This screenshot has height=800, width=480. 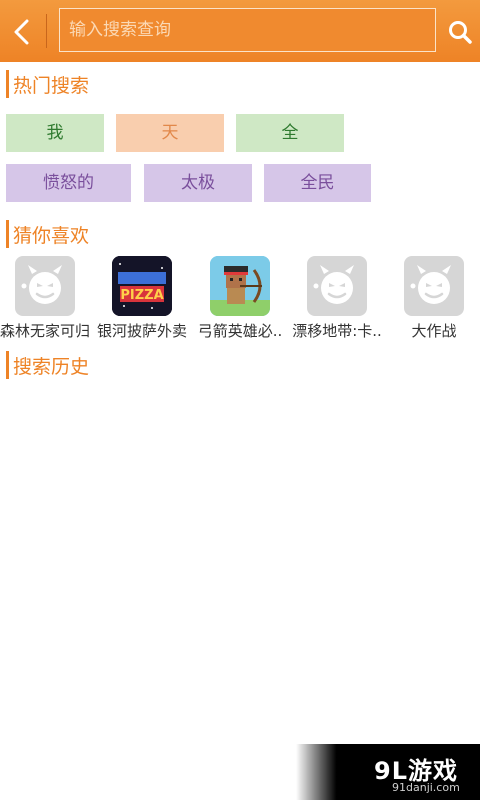 I want to click on hot-tag-1: 我, so click(x=55, y=133).